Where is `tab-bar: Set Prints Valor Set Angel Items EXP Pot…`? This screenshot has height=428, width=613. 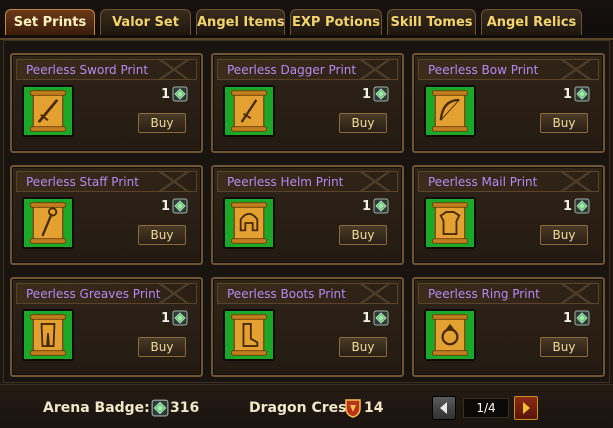 tab-bar: Set Prints Valor Set Angel Items EXP Pot… is located at coordinates (306, 20).